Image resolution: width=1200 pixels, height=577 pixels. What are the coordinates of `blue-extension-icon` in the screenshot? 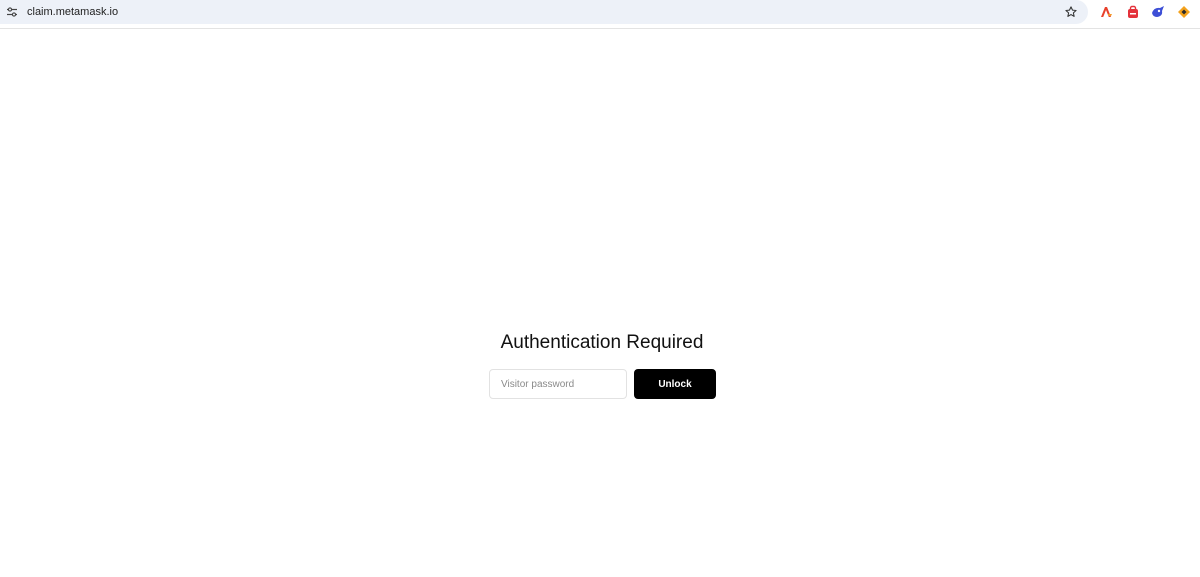 It's located at (1158, 12).